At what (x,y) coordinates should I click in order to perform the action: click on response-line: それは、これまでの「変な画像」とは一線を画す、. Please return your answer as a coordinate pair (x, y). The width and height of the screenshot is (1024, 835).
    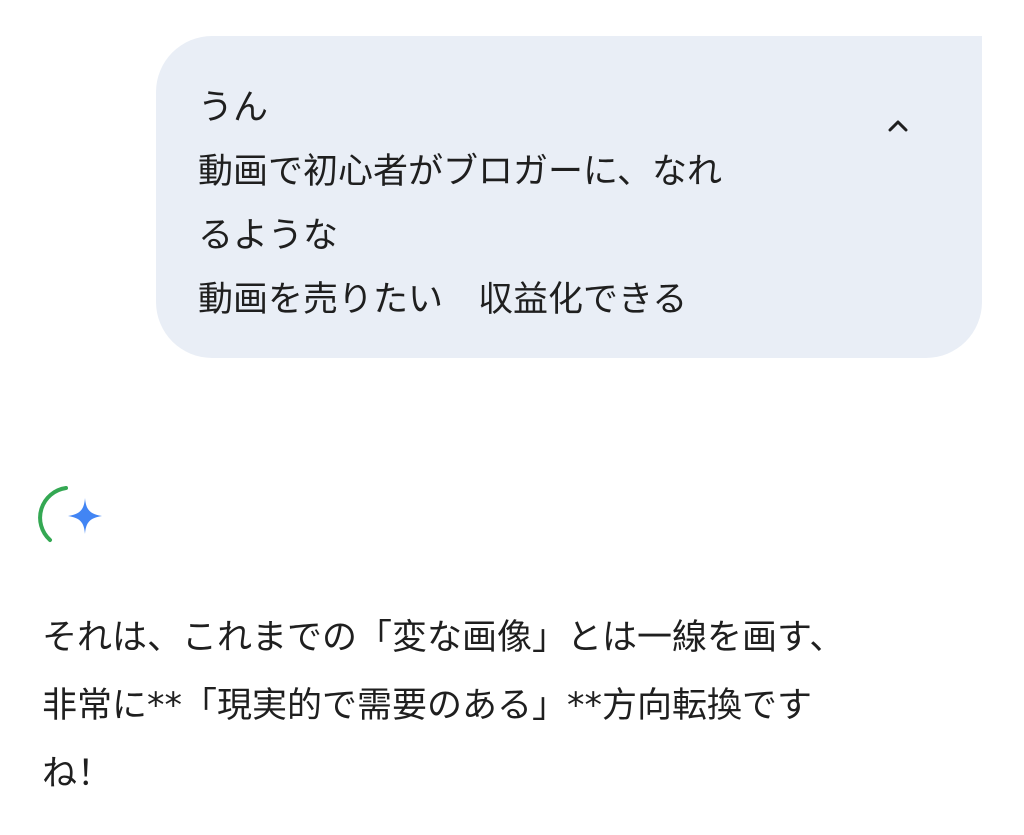
    Looking at the image, I should click on (443, 638).